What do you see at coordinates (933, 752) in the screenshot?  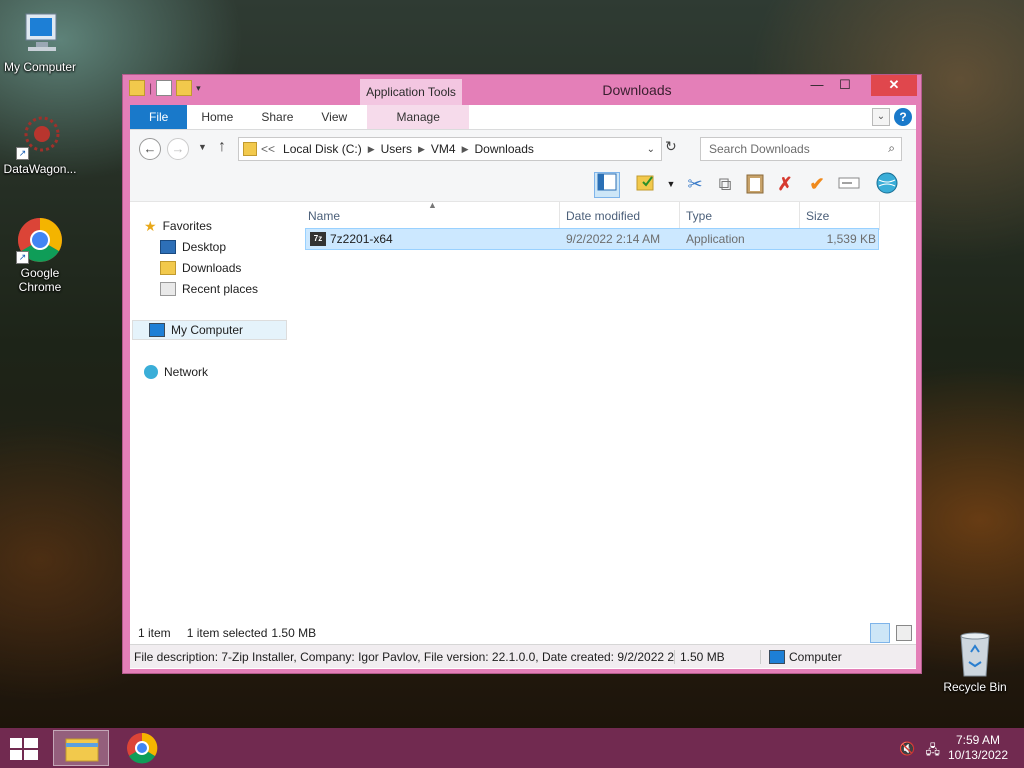 I see `network-status-icon: 🖧` at bounding box center [933, 752].